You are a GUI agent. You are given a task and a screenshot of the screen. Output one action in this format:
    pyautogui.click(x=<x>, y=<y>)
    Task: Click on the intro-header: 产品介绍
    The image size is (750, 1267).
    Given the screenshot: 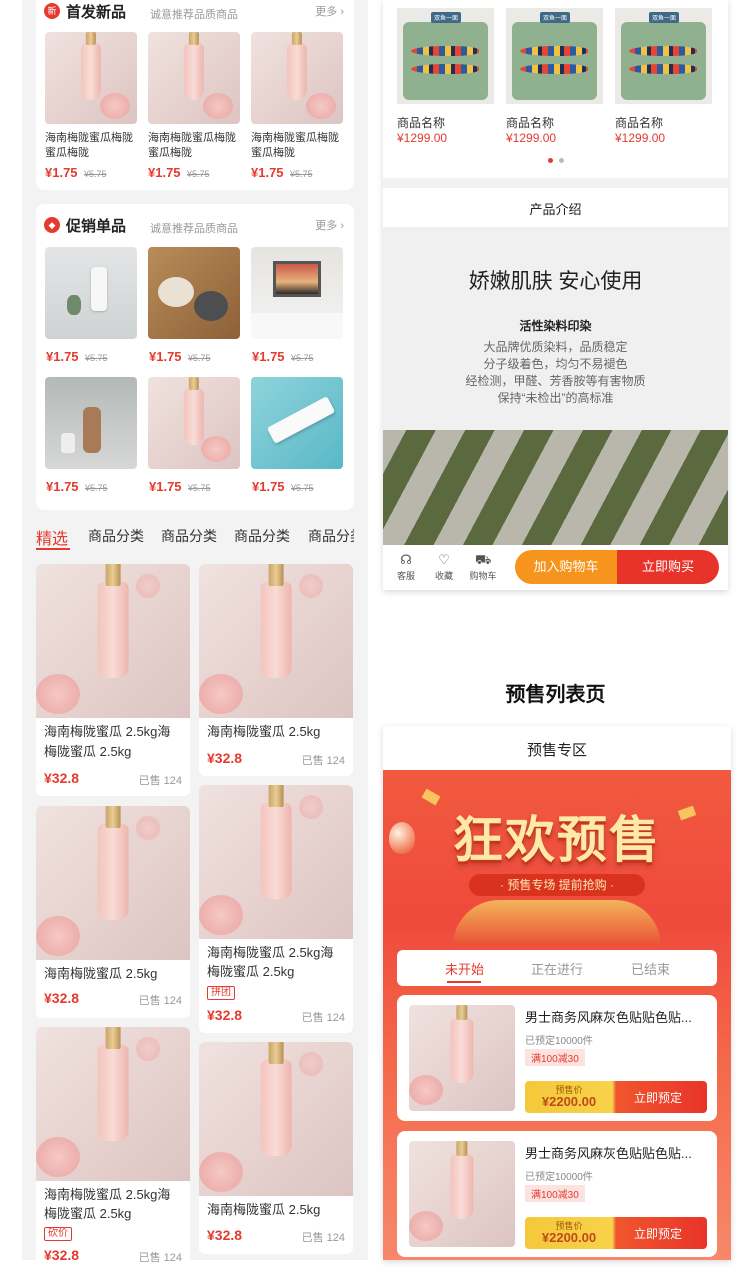 What is the action you would take?
    pyautogui.click(x=555, y=209)
    